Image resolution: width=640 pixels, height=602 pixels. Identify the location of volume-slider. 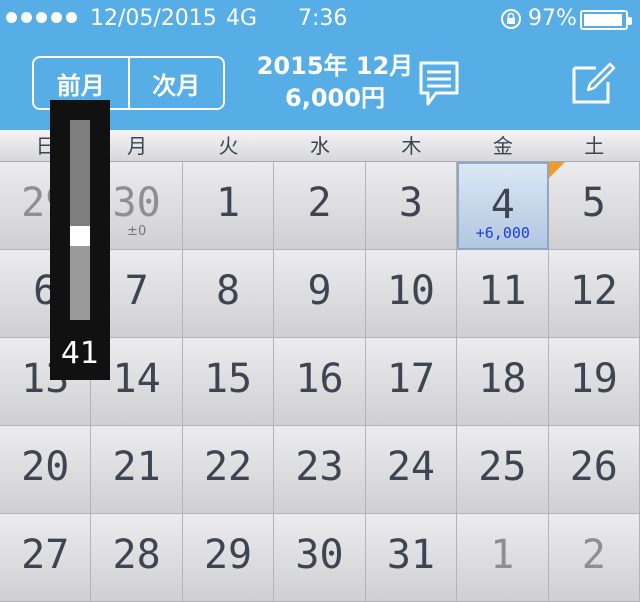
(80, 220).